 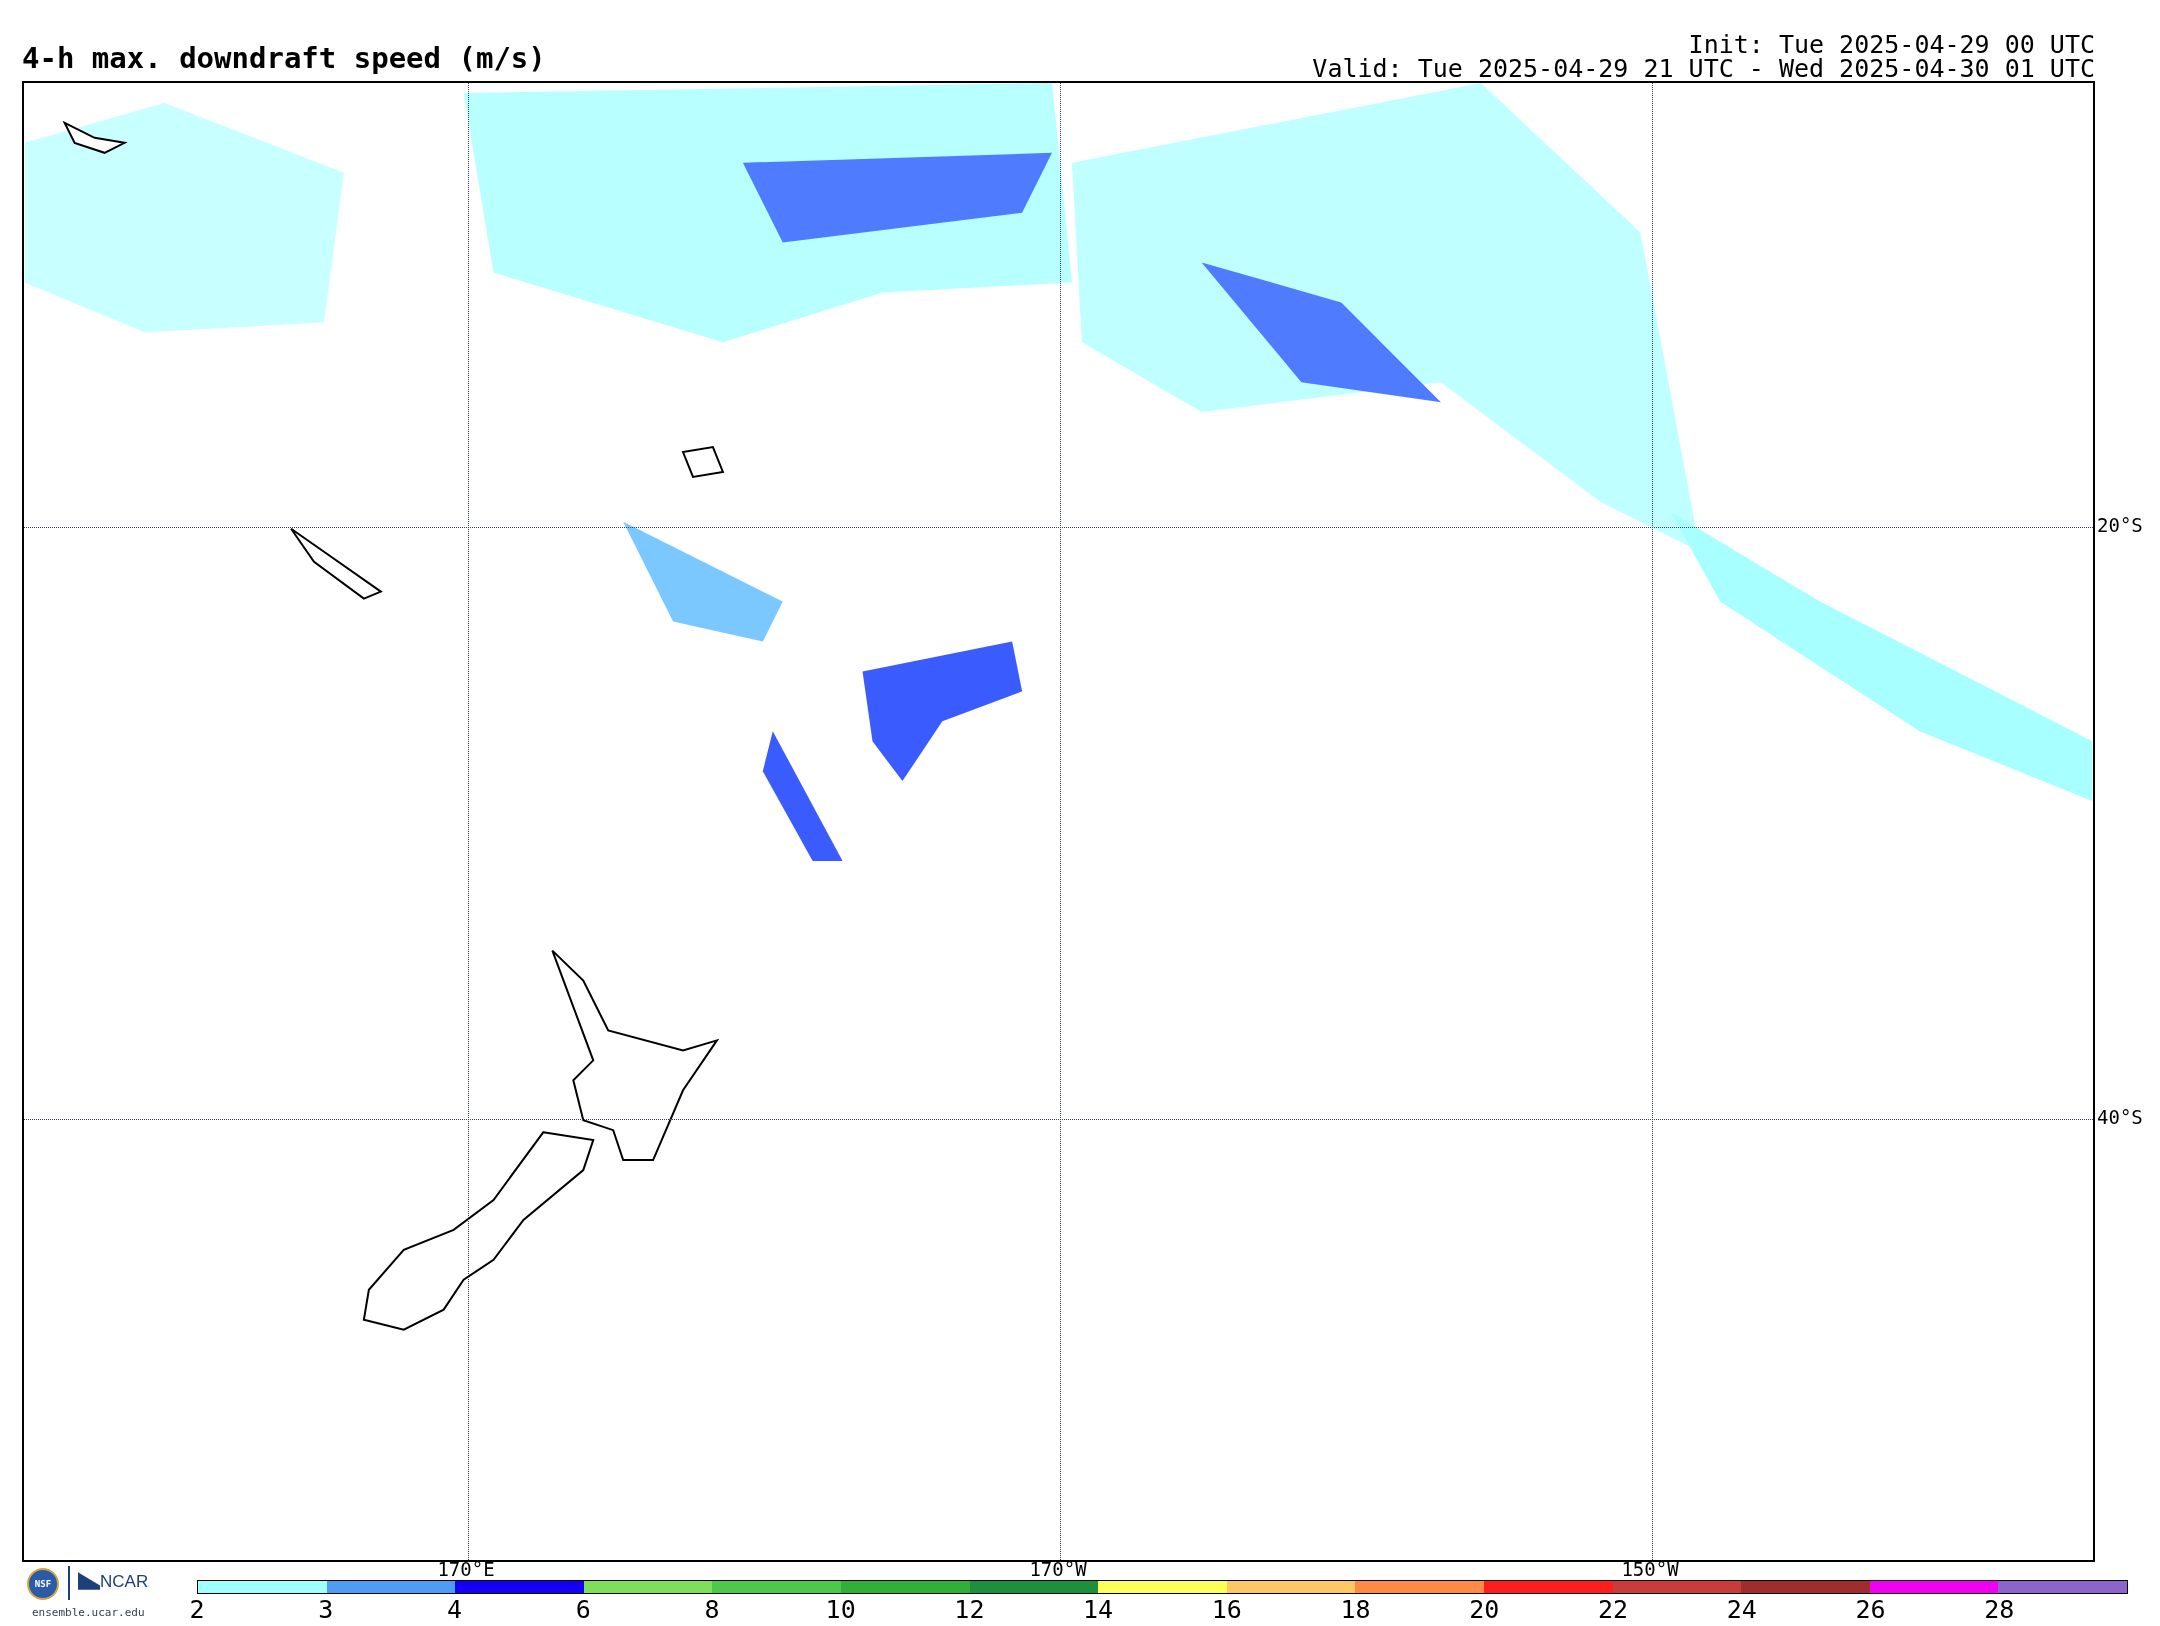 I want to click on tick-label: 20, so click(x=1484, y=1609).